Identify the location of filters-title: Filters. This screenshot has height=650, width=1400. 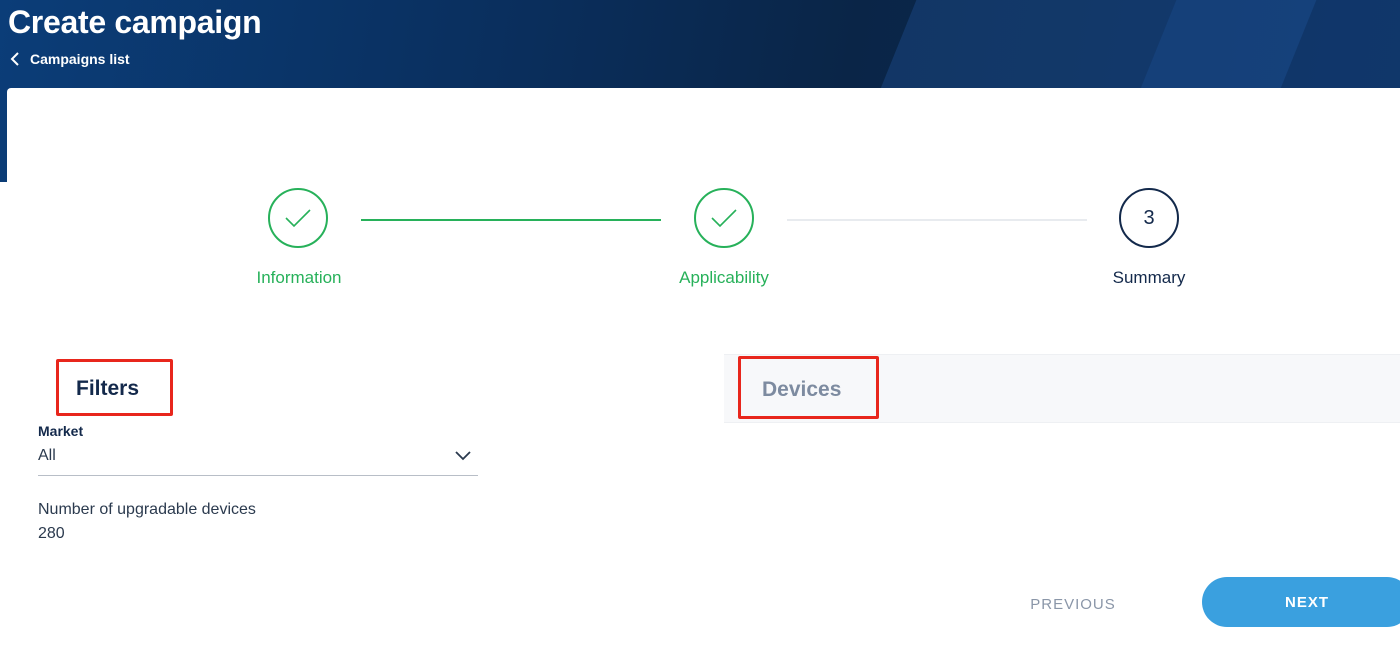
(108, 388).